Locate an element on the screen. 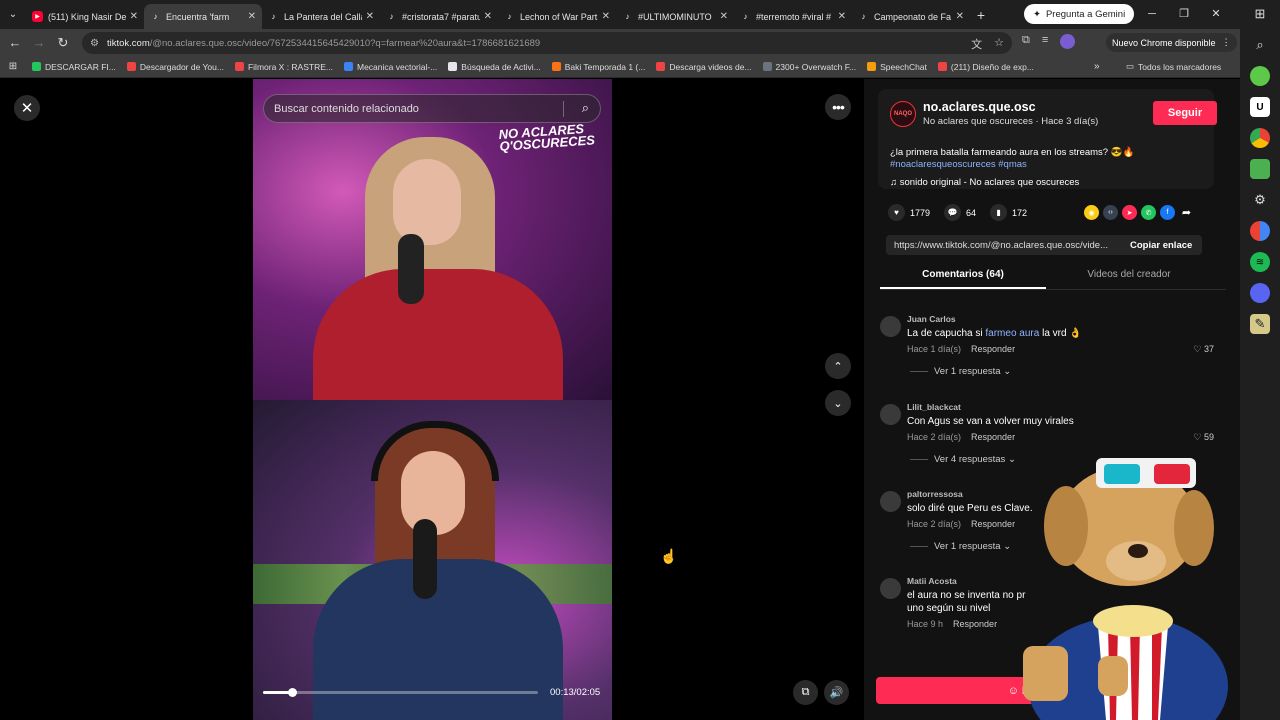  gemini-button: ✦ Pregunta a Gemini is located at coordinates (1079, 14).